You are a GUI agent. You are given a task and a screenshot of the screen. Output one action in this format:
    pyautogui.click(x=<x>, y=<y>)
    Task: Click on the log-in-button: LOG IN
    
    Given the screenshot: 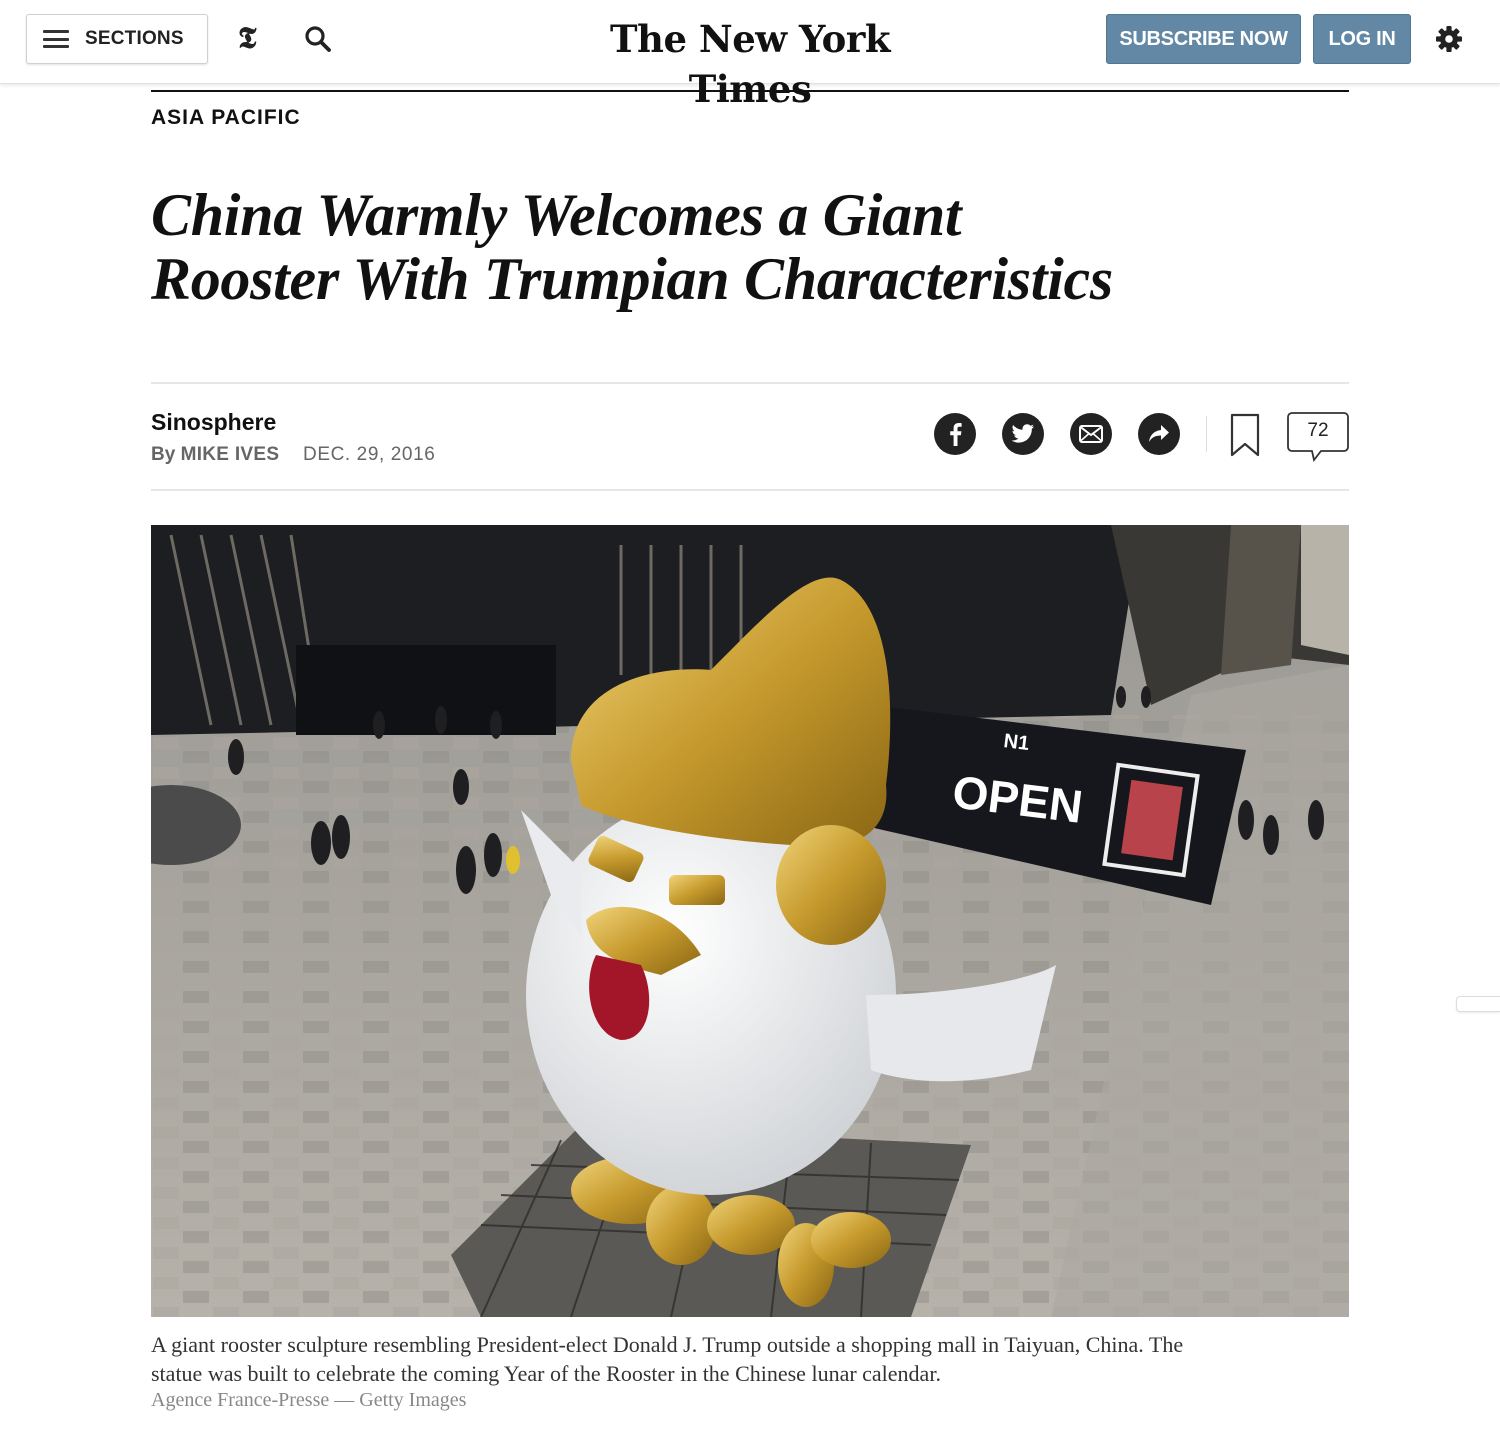 What is the action you would take?
    pyautogui.click(x=1362, y=39)
    